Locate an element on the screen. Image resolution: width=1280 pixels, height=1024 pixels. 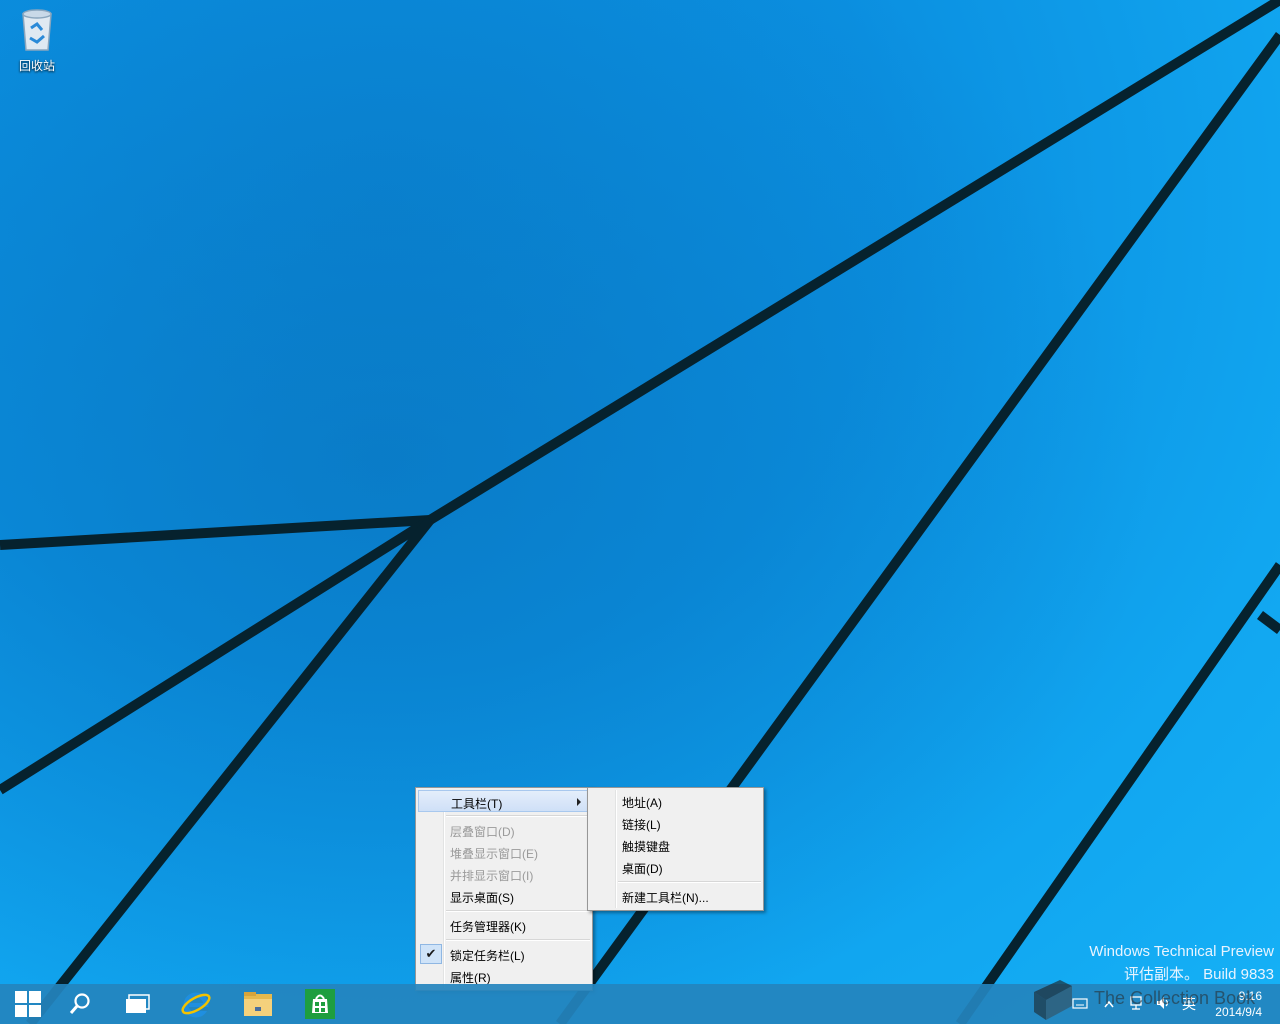
menu-item-label: 堆叠显示窗口(E) is located at coordinates (494, 854).